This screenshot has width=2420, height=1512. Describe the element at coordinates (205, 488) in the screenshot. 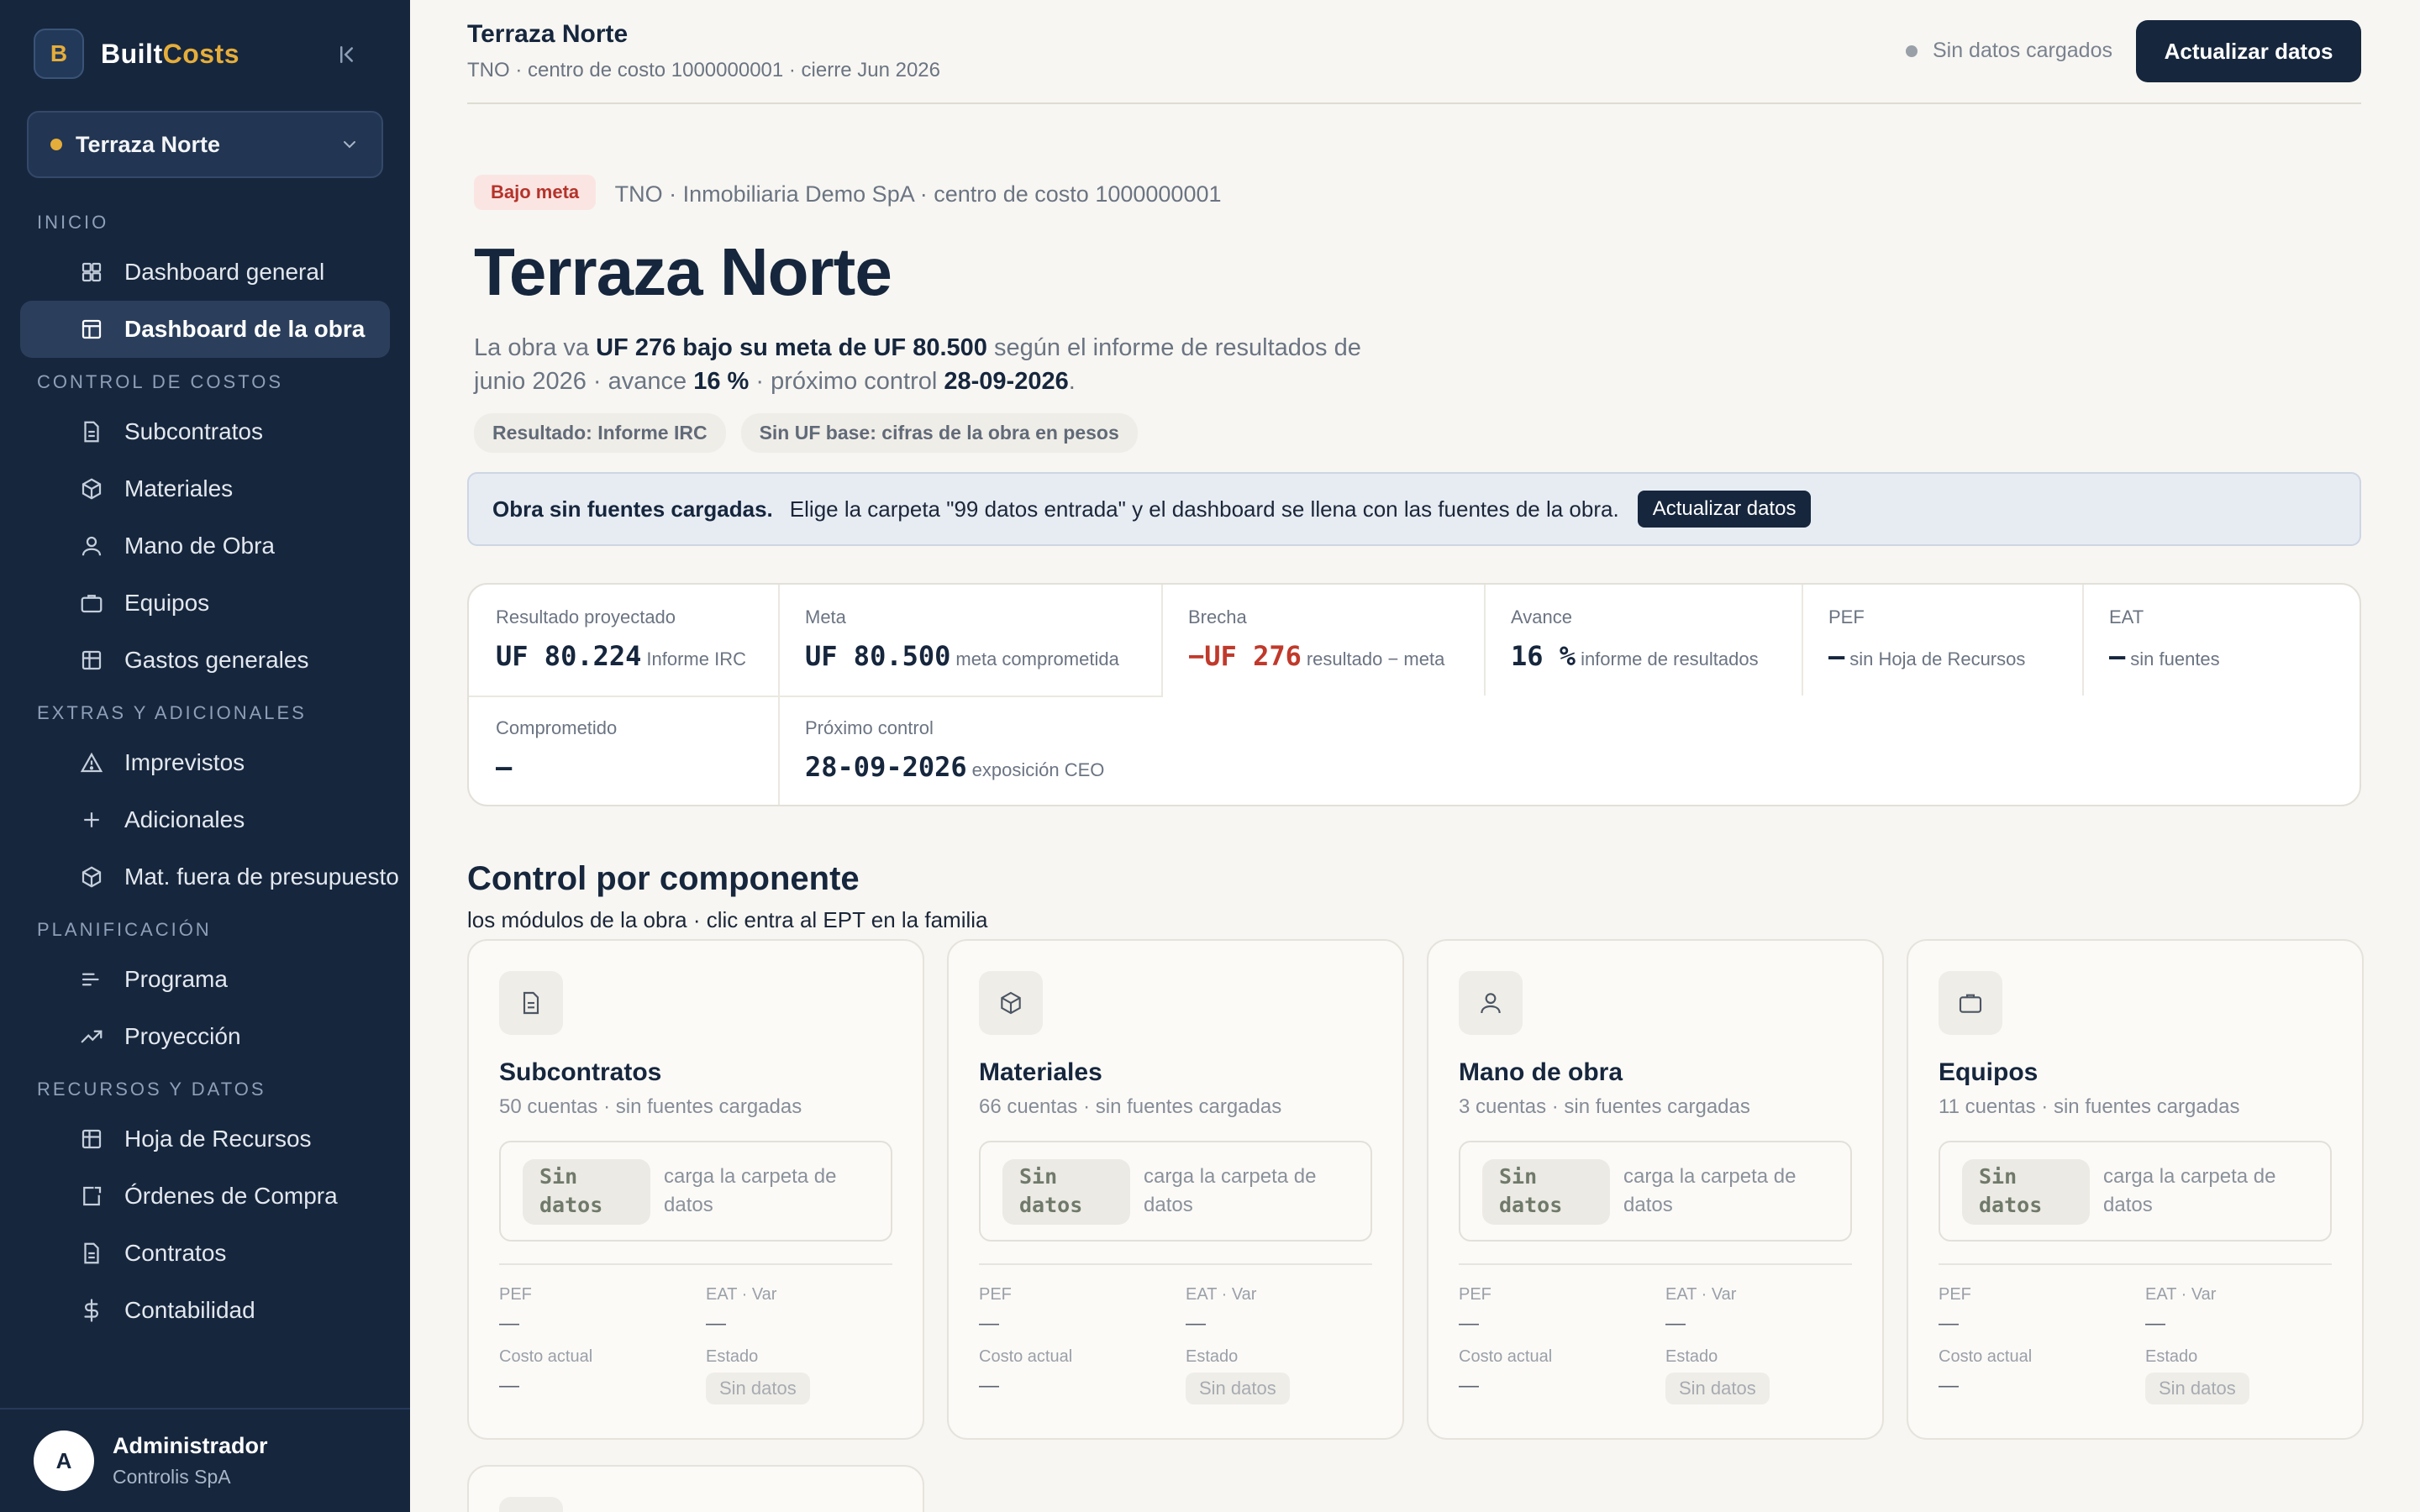

I see `sidebar-item-materiales: Materiales` at that location.